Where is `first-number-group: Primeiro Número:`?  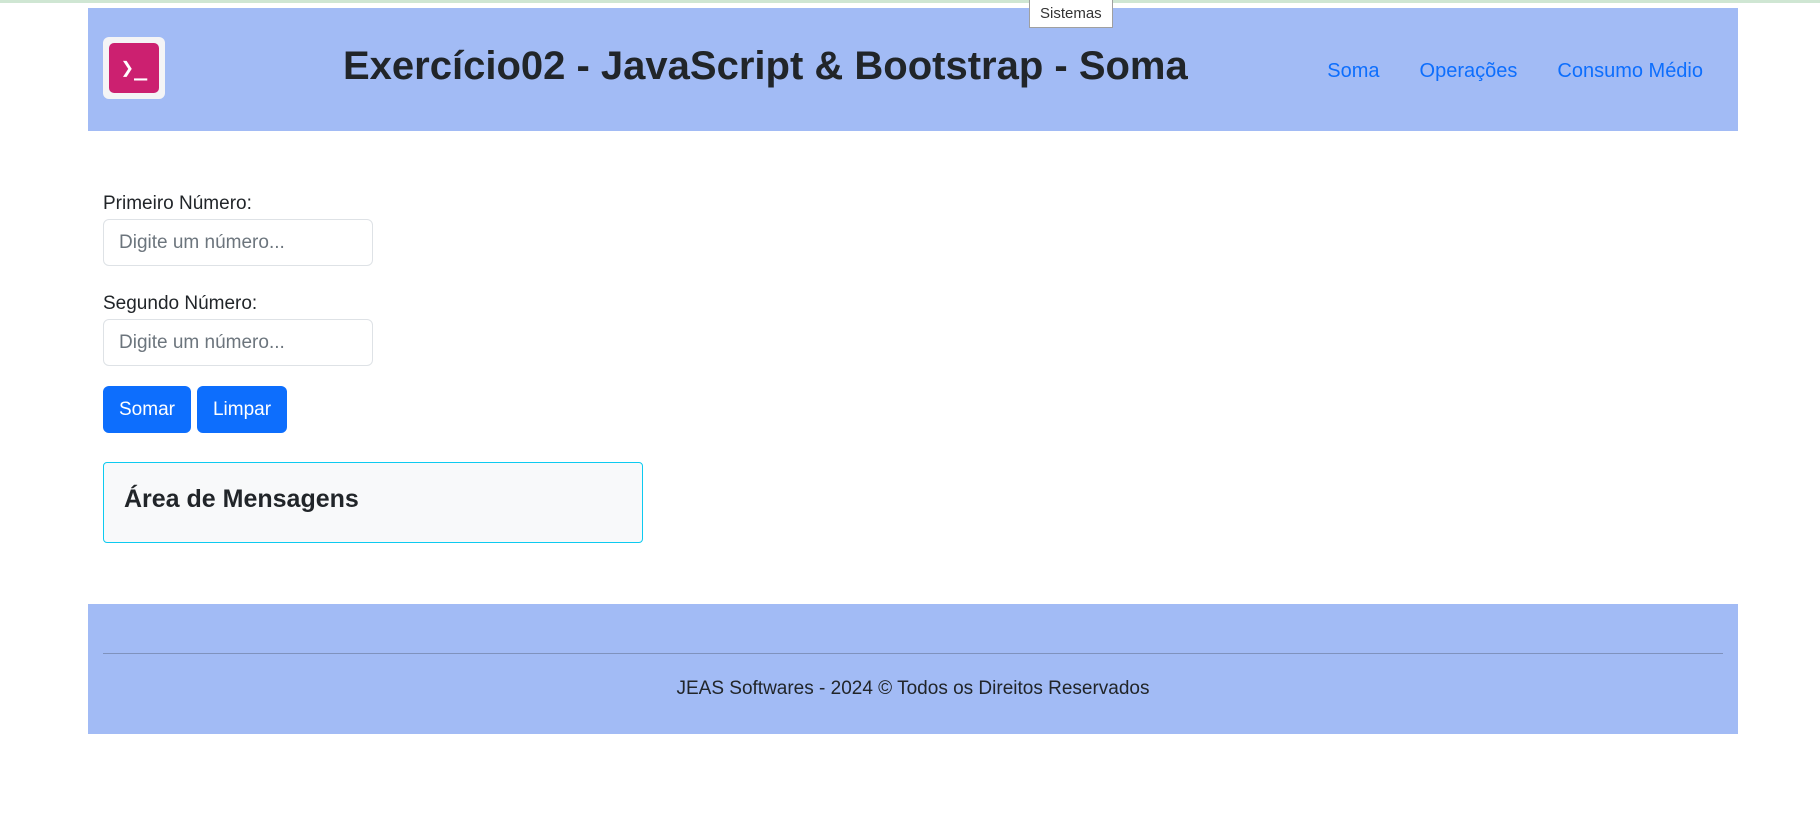 first-number-group: Primeiro Número: is located at coordinates (238, 229).